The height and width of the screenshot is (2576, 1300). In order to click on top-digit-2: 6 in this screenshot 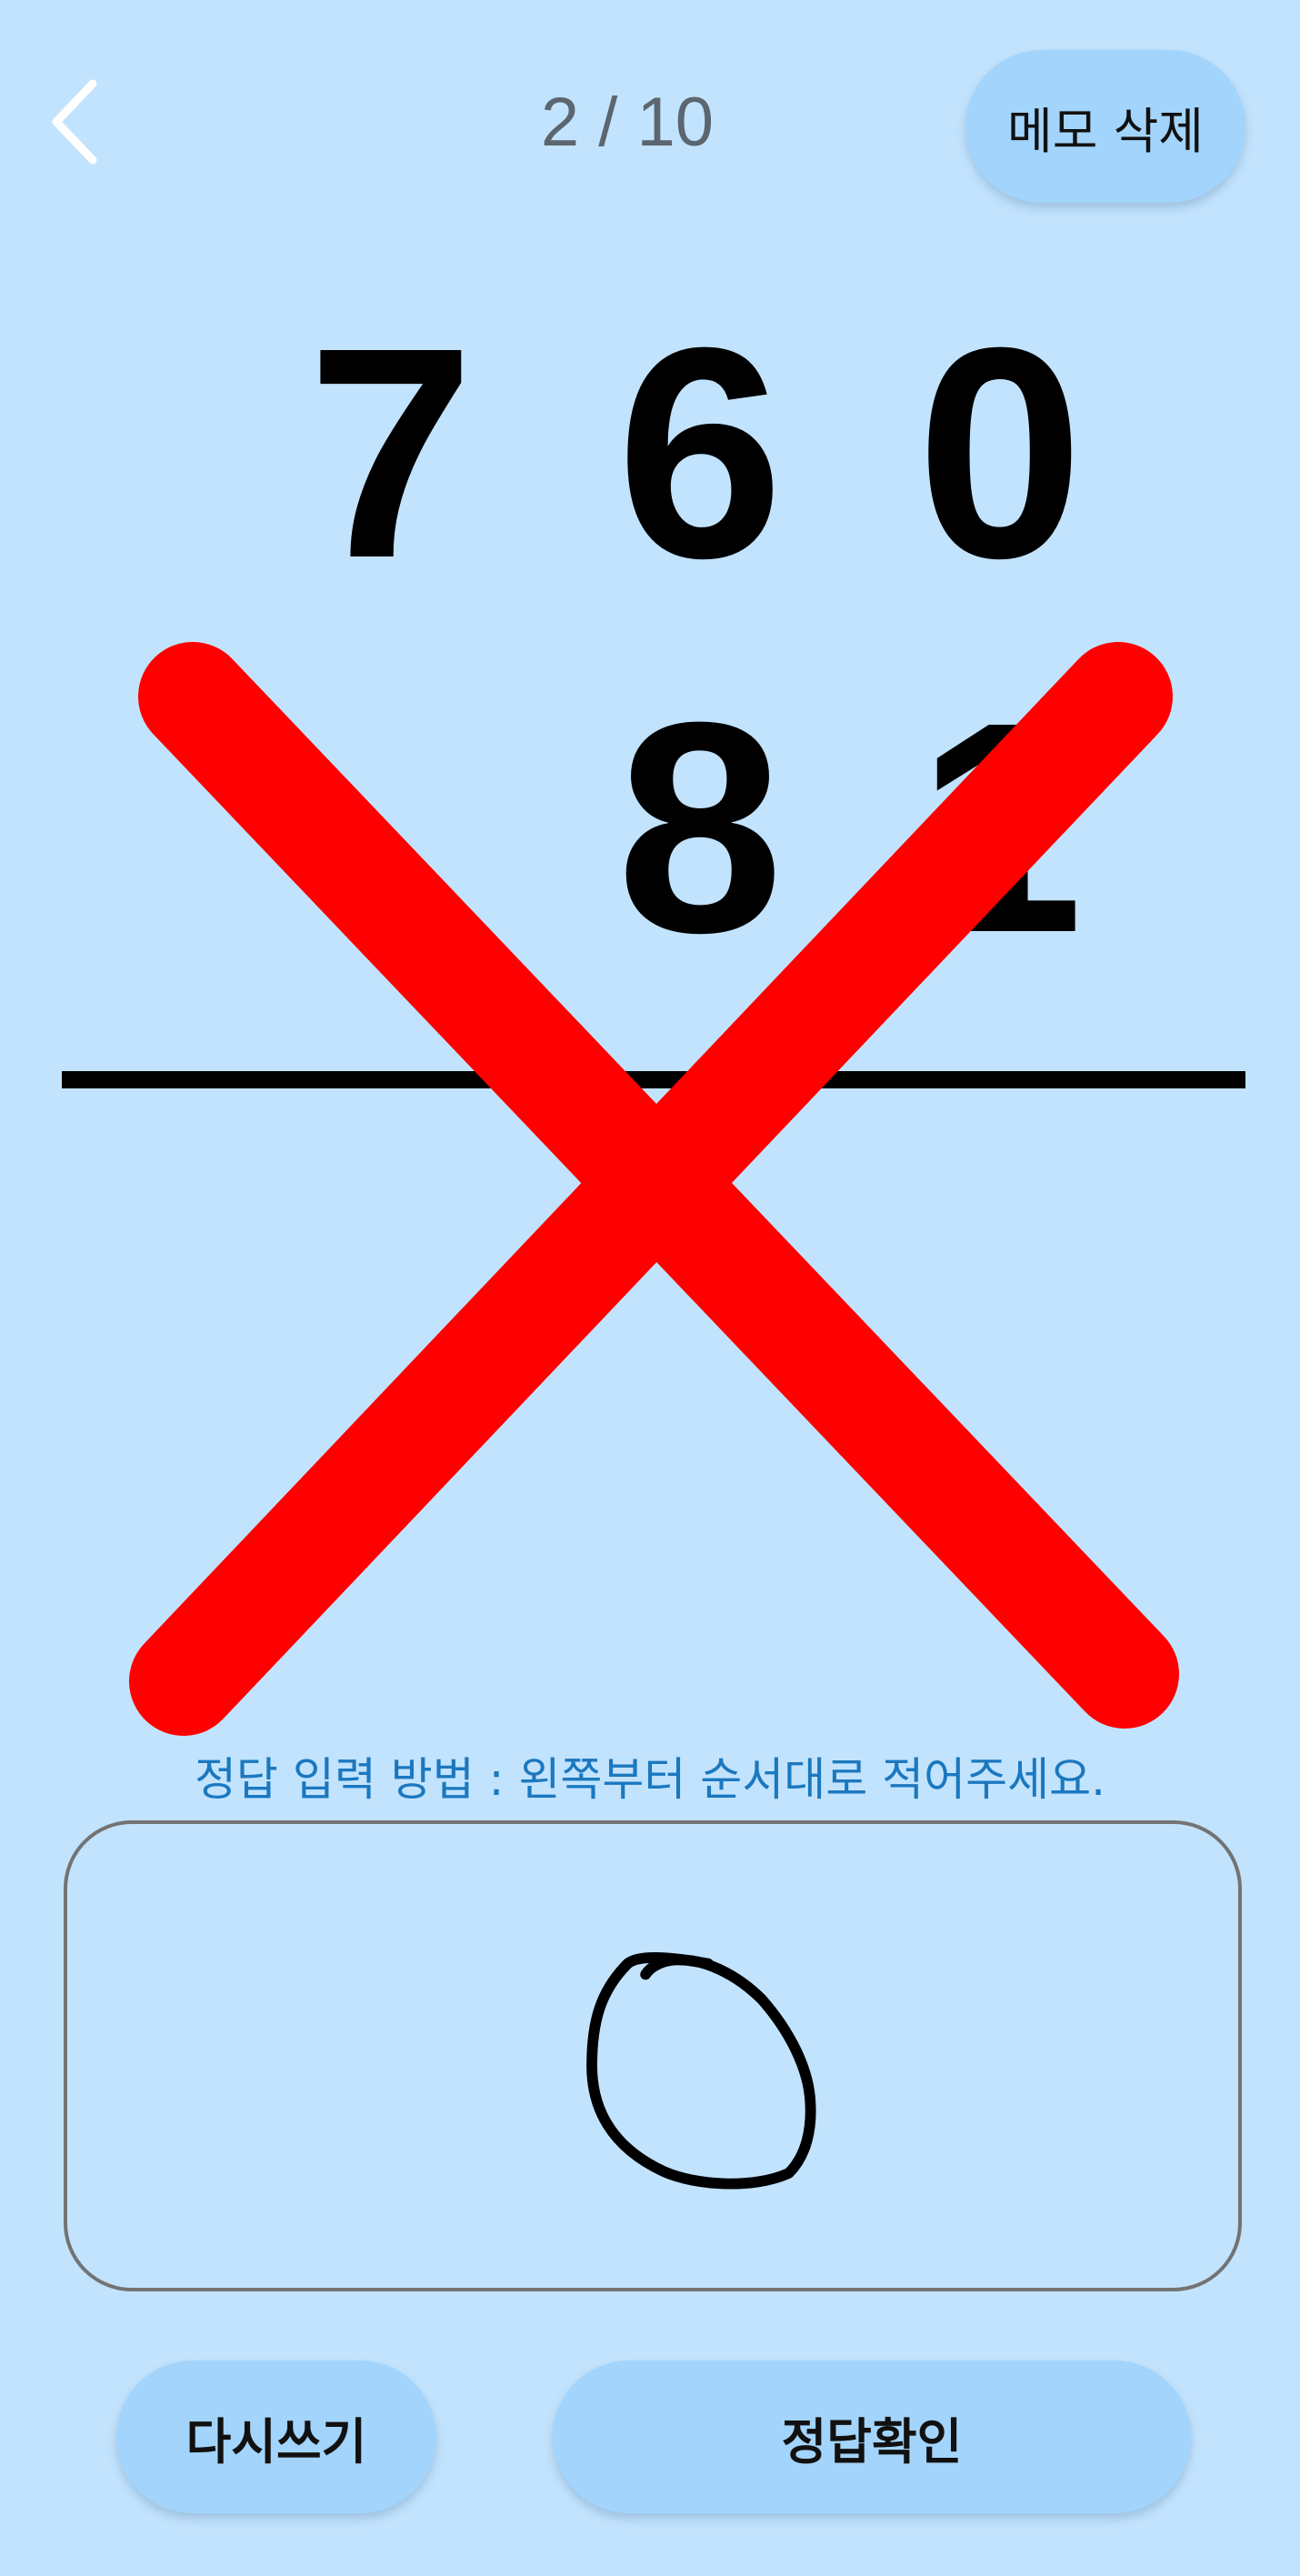, I will do `click(700, 453)`.